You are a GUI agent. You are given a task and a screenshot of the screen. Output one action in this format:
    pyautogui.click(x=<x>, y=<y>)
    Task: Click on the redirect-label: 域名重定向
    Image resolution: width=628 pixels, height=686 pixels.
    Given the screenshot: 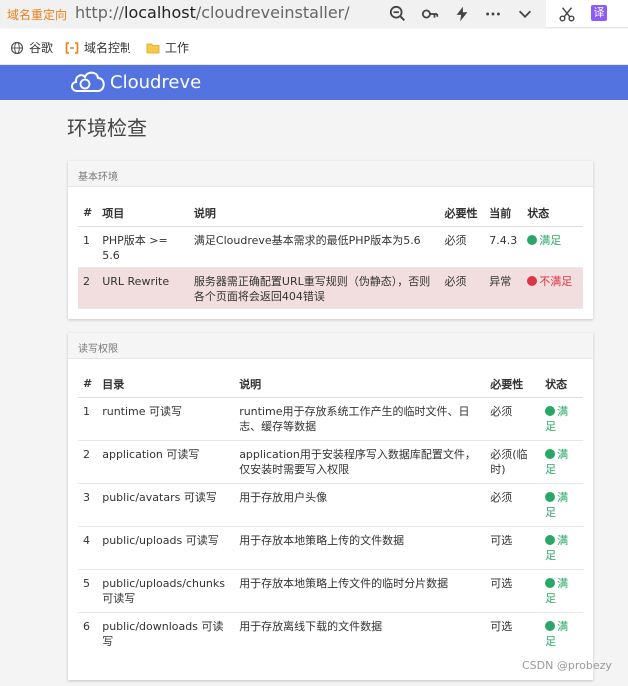 What is the action you would take?
    pyautogui.click(x=37, y=14)
    